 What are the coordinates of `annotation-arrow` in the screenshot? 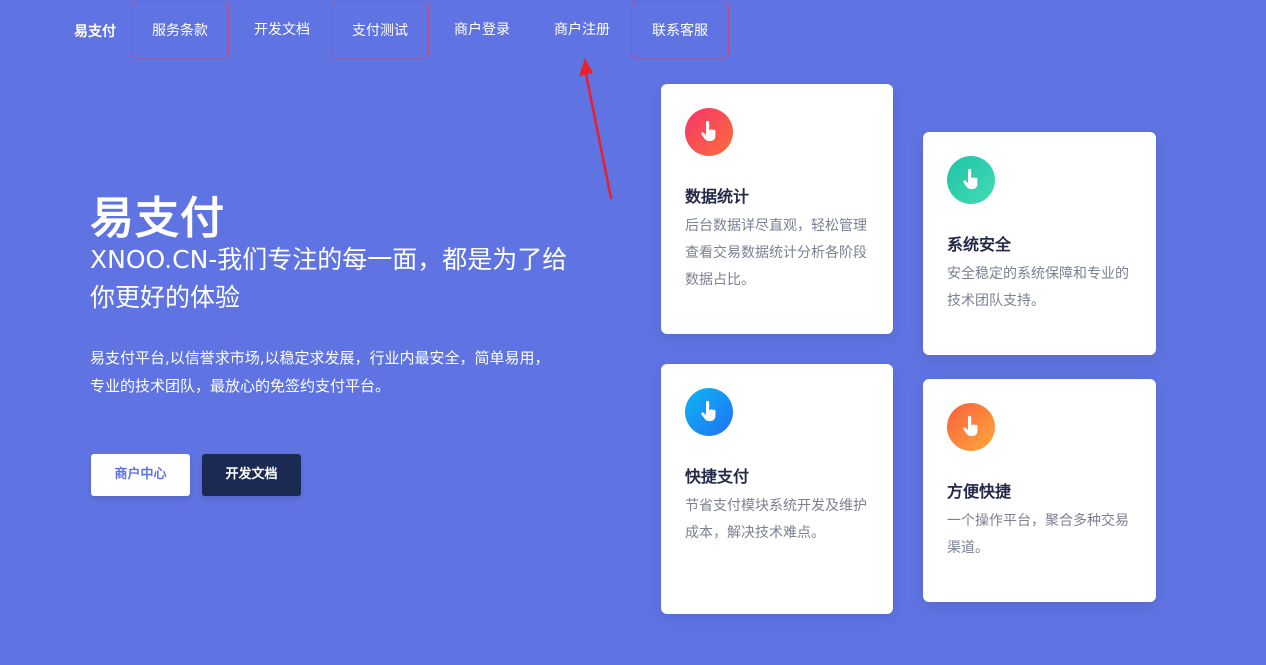 It's located at (596, 129).